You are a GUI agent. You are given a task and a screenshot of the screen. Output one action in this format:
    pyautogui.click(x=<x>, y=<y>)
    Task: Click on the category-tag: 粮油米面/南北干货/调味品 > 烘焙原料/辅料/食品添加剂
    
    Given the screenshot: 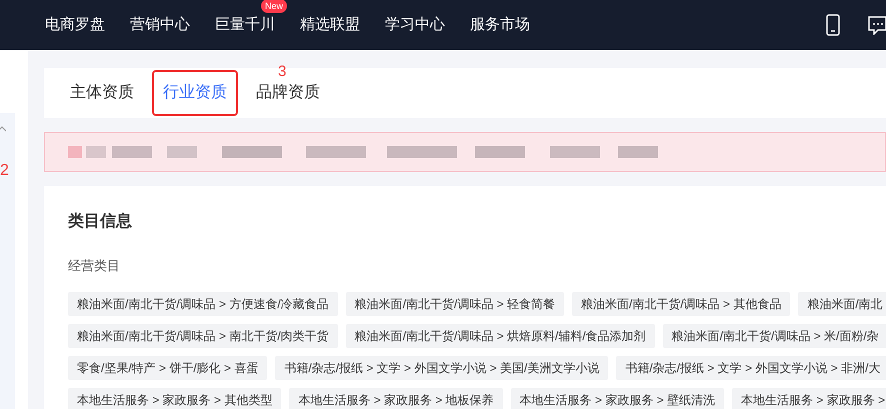 What is the action you would take?
    pyautogui.click(x=500, y=336)
    